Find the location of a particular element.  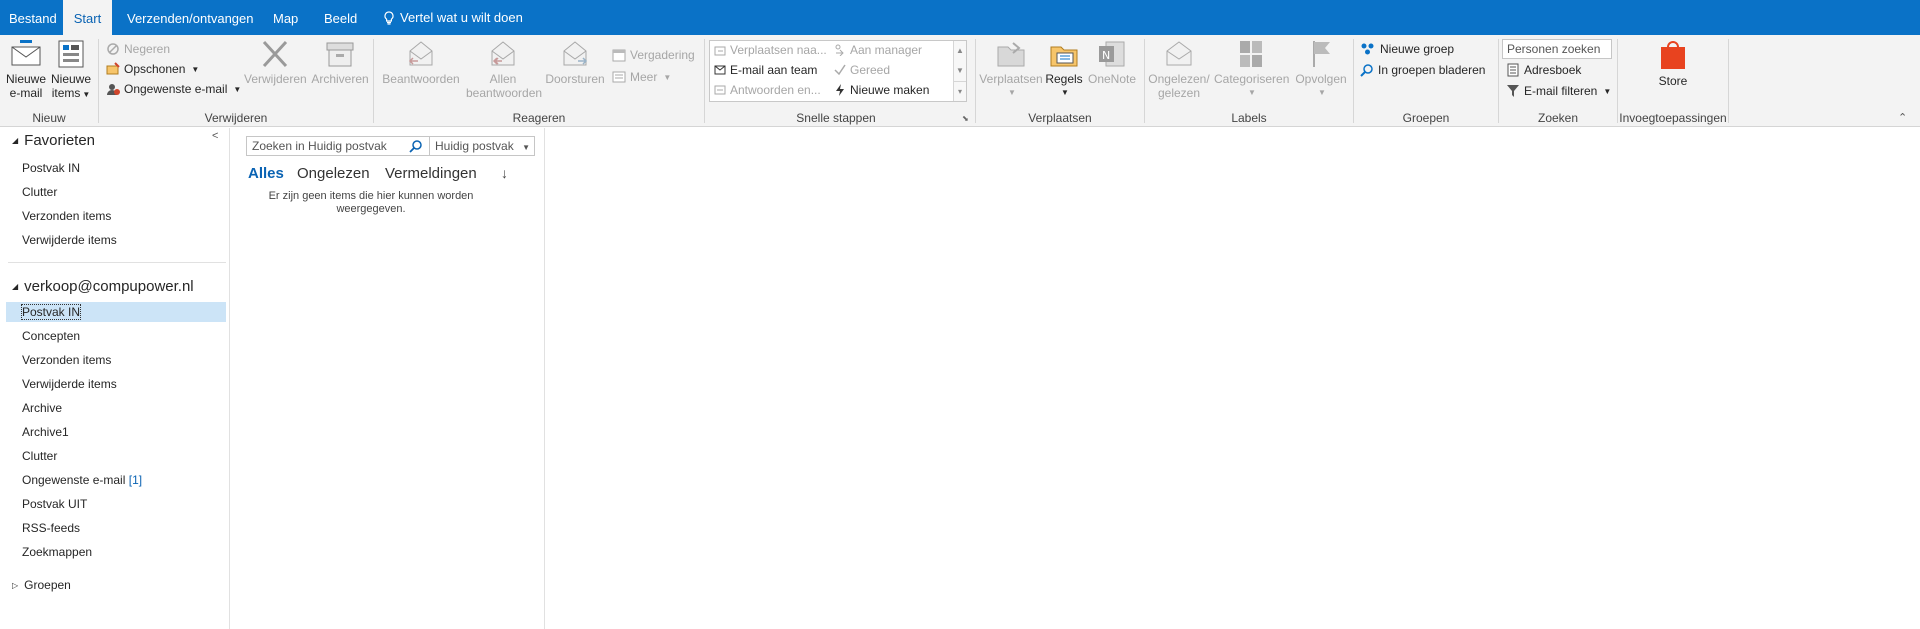

browse-groups-icon is located at coordinates (1366, 70).